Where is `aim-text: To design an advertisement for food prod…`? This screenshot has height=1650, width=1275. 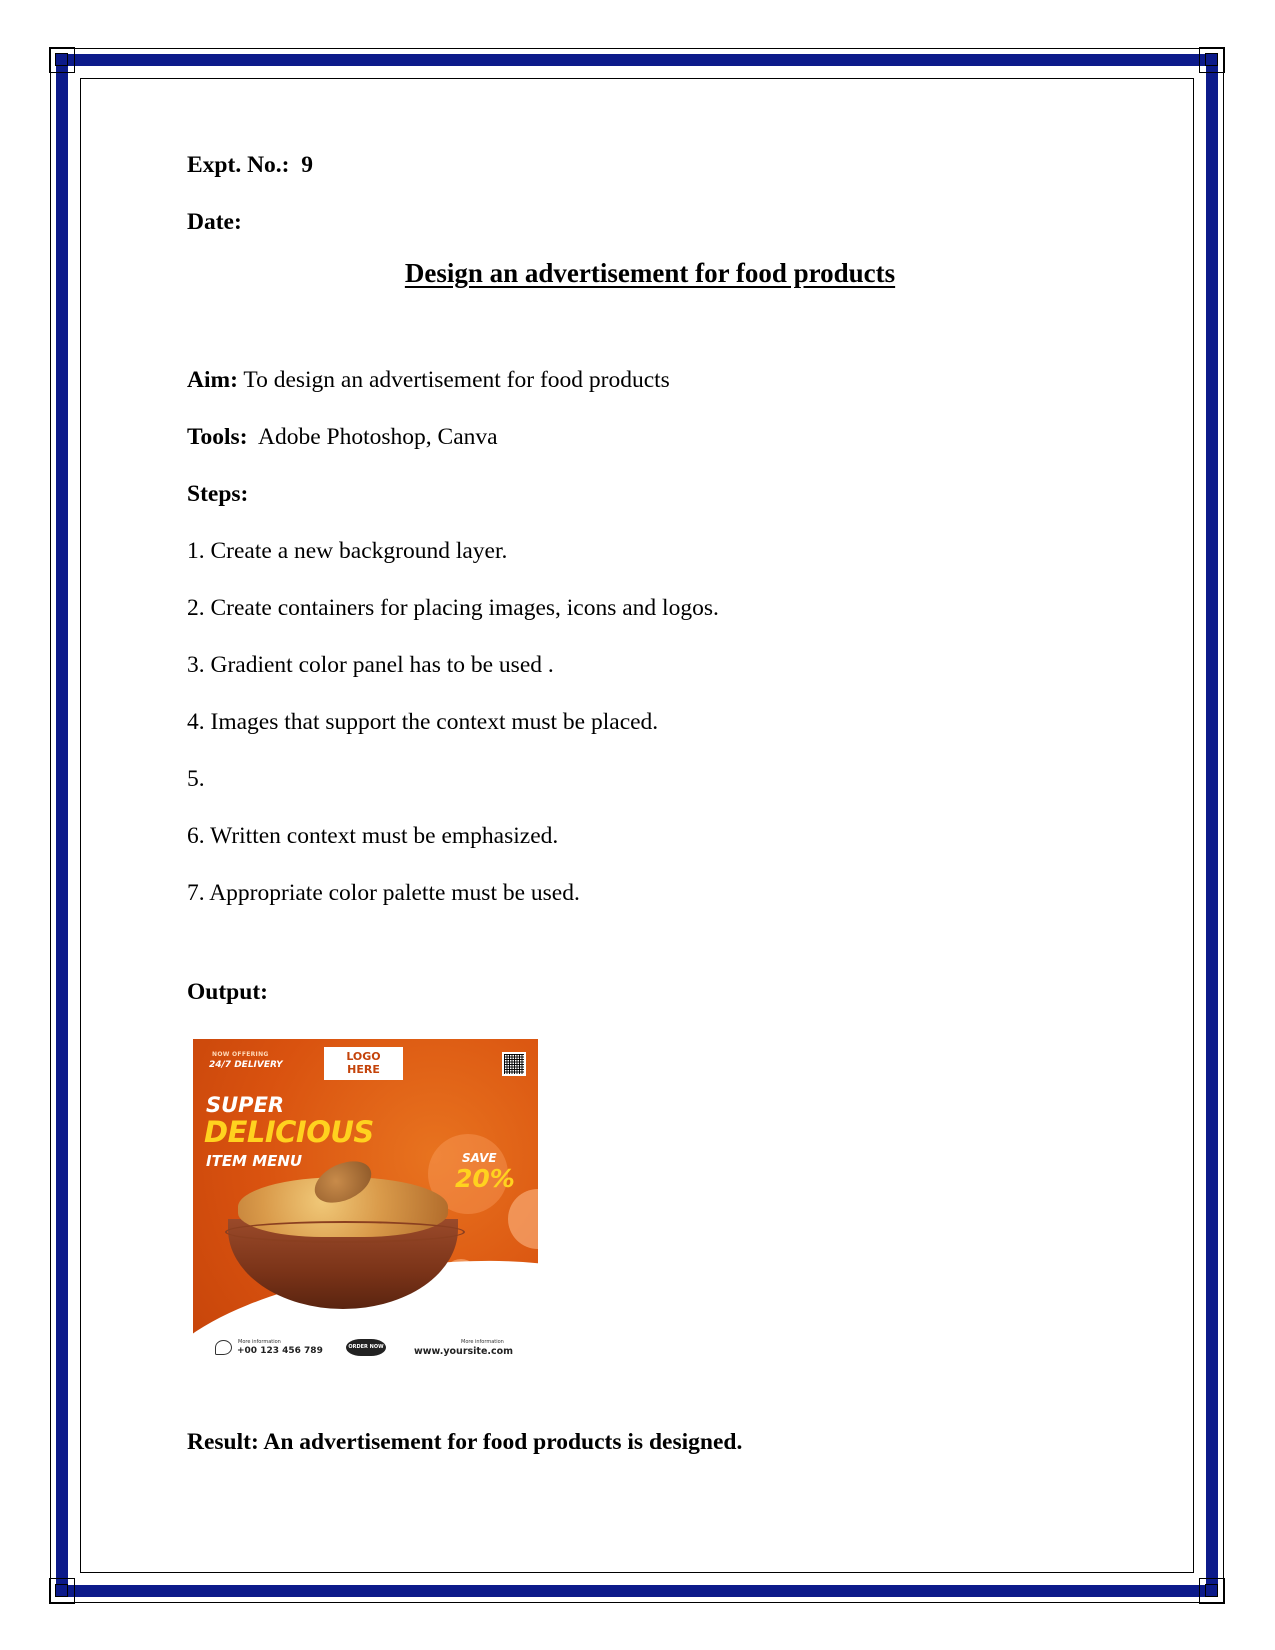
aim-text: To design an advertisement for food prod… is located at coordinates (456, 380).